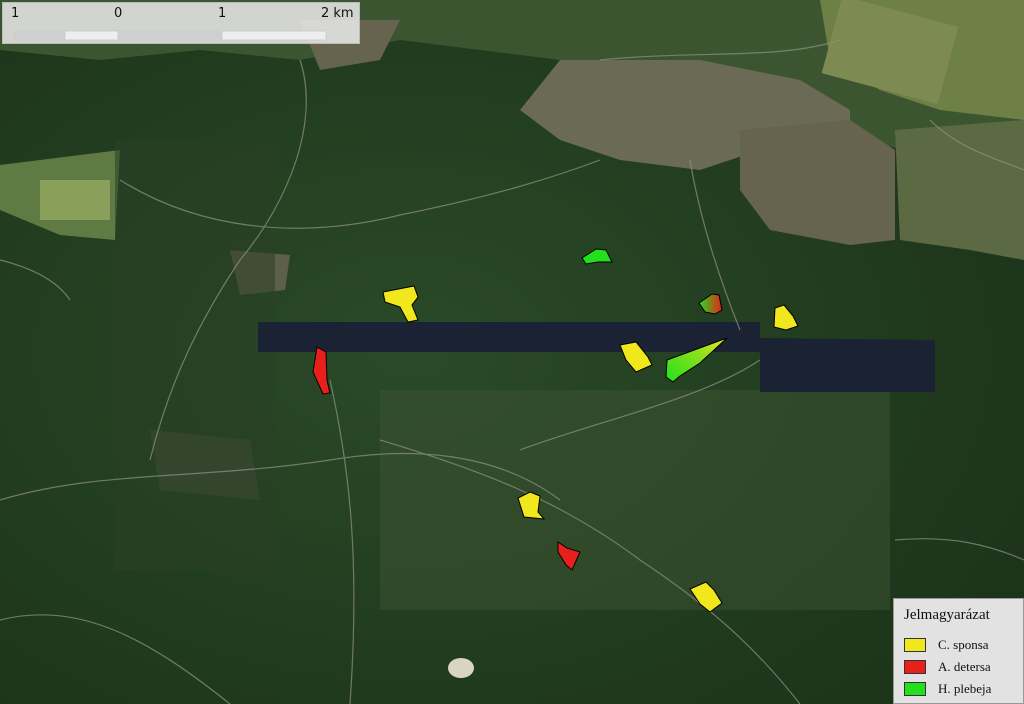 The width and height of the screenshot is (1024, 704). Describe the element at coordinates (964, 666) in the screenshot. I see `legend-label: A. detersa` at that location.